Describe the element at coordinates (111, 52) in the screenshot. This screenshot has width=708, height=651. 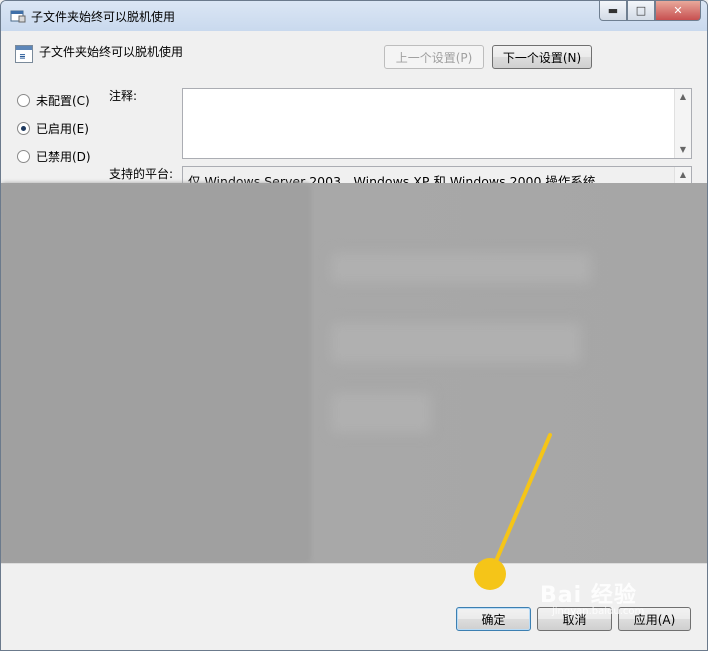
I see `setting-name: 子文件夹始终可以脱机使用` at that location.